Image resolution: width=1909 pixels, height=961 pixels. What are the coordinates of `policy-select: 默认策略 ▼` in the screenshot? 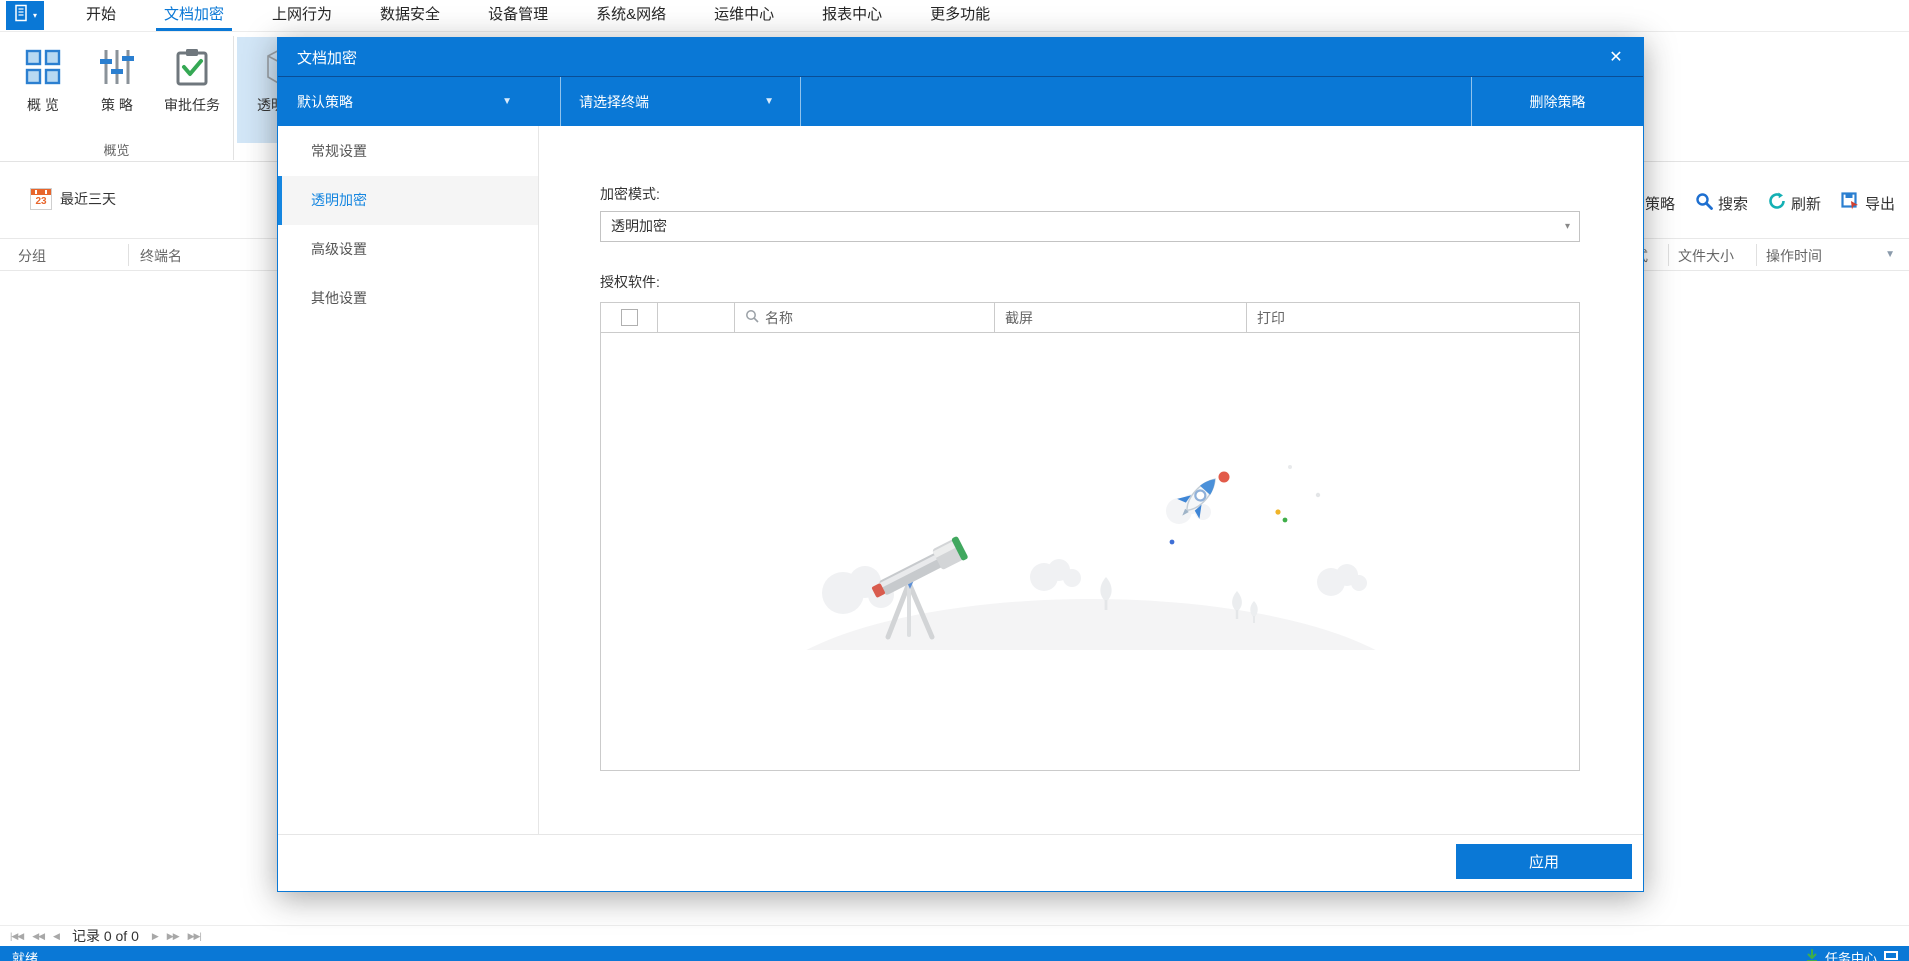 It's located at (419, 101).